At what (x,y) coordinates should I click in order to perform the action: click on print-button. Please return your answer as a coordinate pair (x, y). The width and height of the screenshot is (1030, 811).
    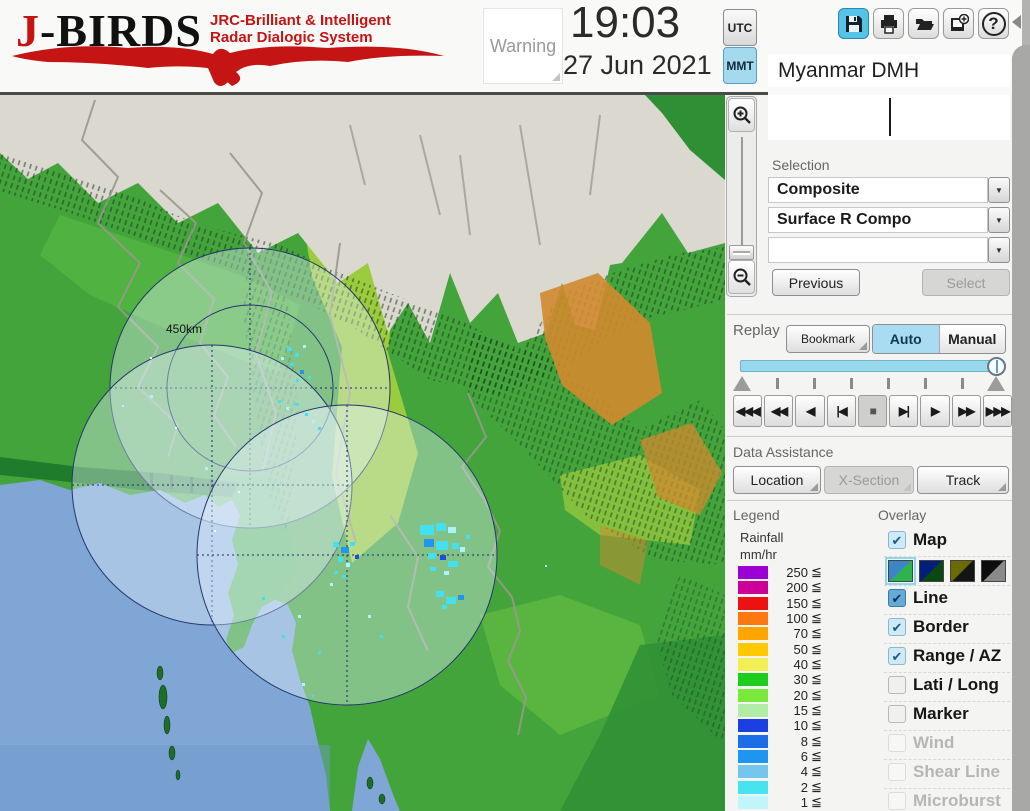
    Looking at the image, I should click on (888, 23).